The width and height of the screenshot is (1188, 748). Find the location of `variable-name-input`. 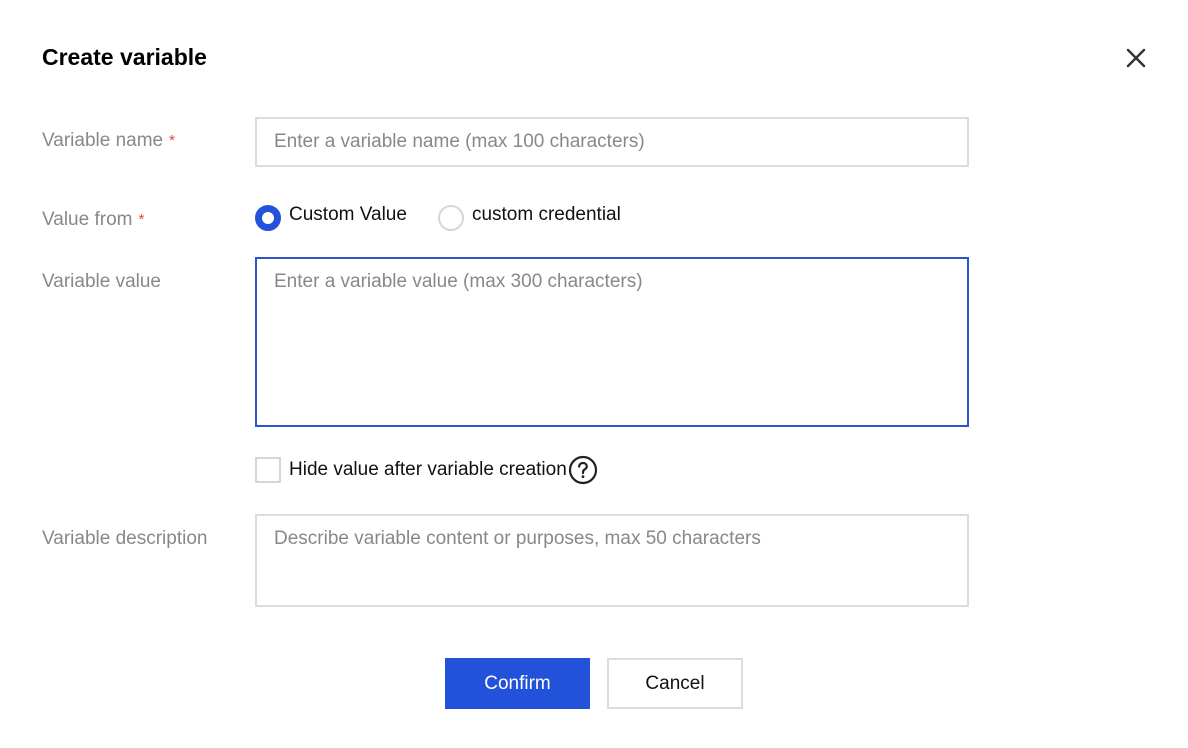

variable-name-input is located at coordinates (612, 142).